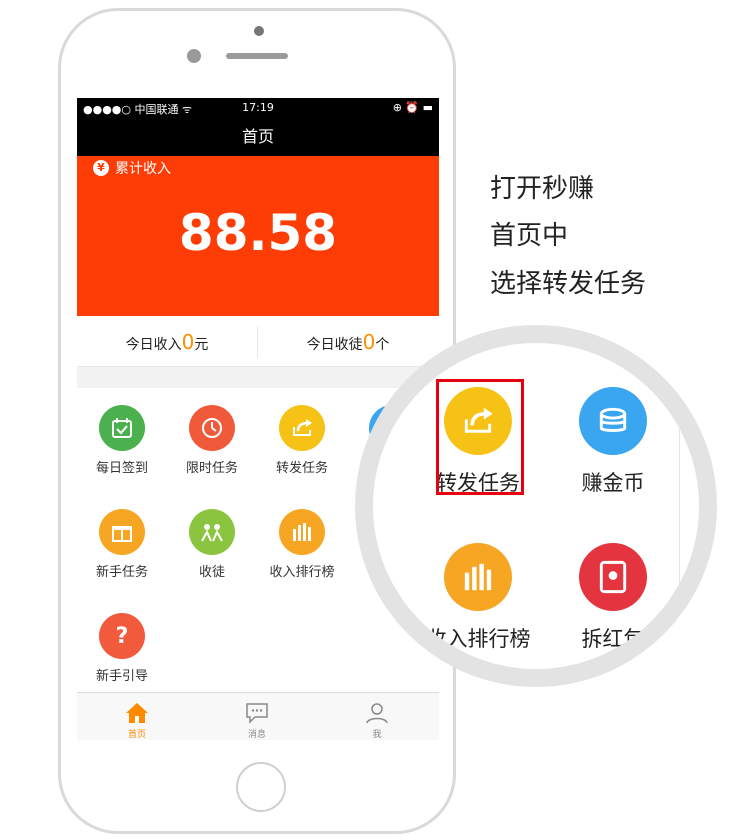 The image size is (750, 840). What do you see at coordinates (121, 676) in the screenshot?
I see `grid-item-label: 新手引导` at bounding box center [121, 676].